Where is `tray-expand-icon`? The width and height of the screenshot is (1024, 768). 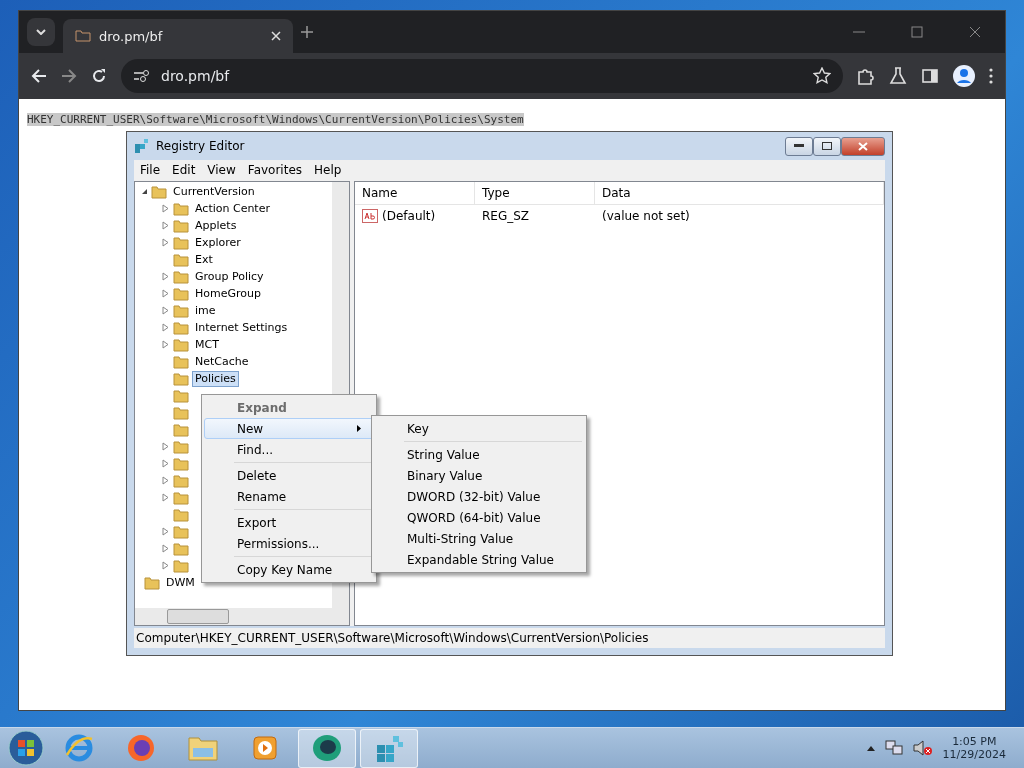
tray-expand-icon is located at coordinates (870, 748).